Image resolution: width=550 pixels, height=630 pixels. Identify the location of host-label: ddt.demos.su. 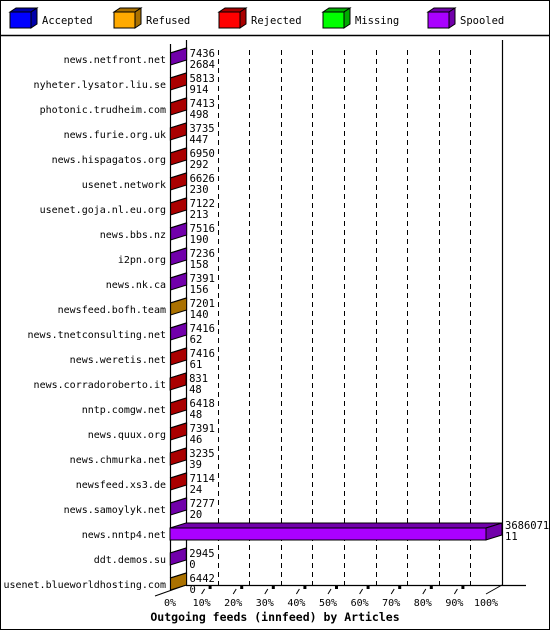
(130, 560).